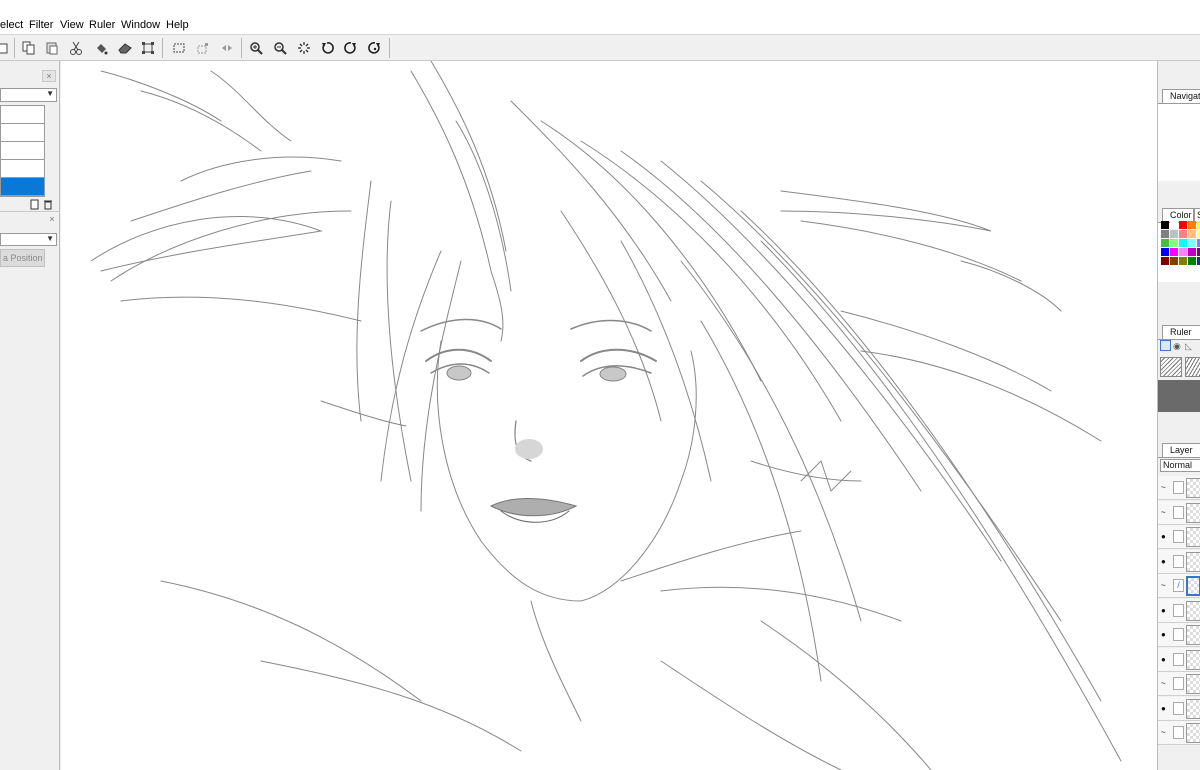  What do you see at coordinates (280, 48) in the screenshot?
I see `zoom-out-icon` at bounding box center [280, 48].